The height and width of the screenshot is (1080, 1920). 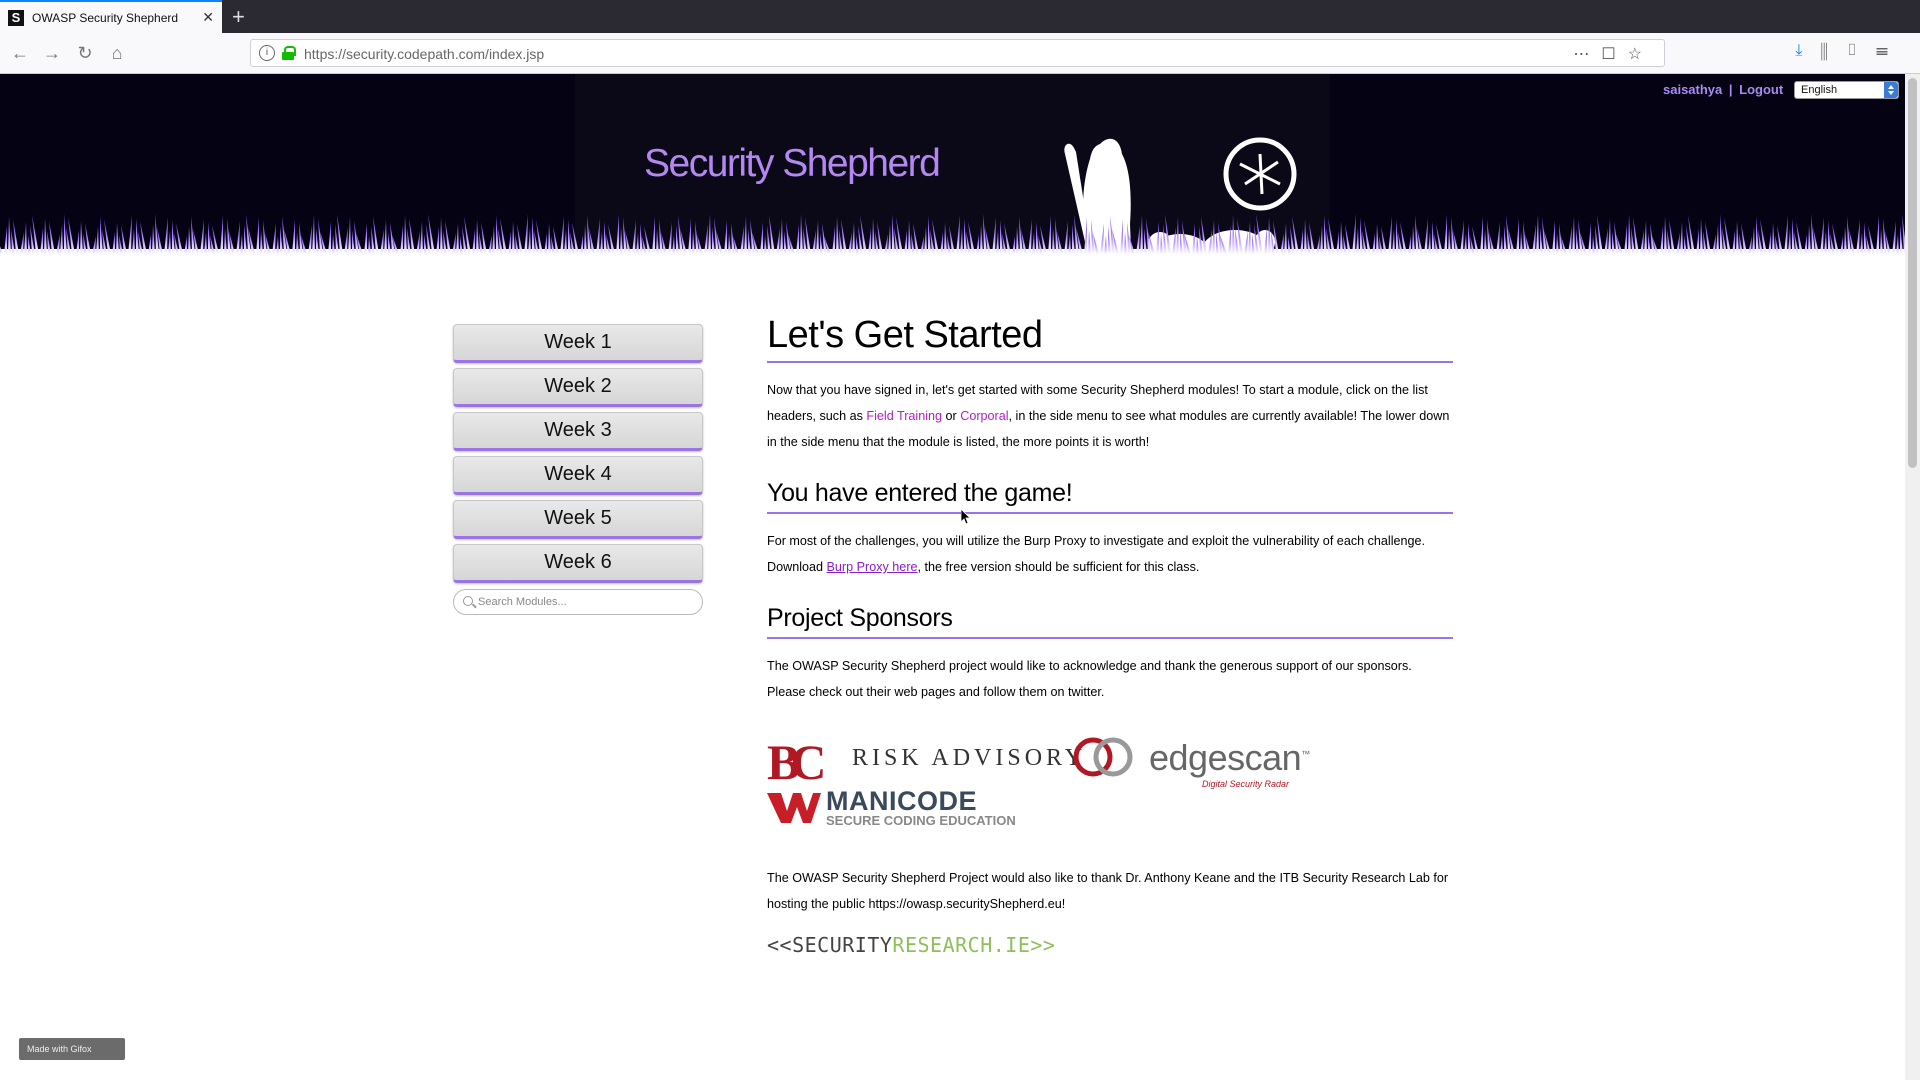 What do you see at coordinates (578, 431) in the screenshot?
I see `week-3-button: Week 3` at bounding box center [578, 431].